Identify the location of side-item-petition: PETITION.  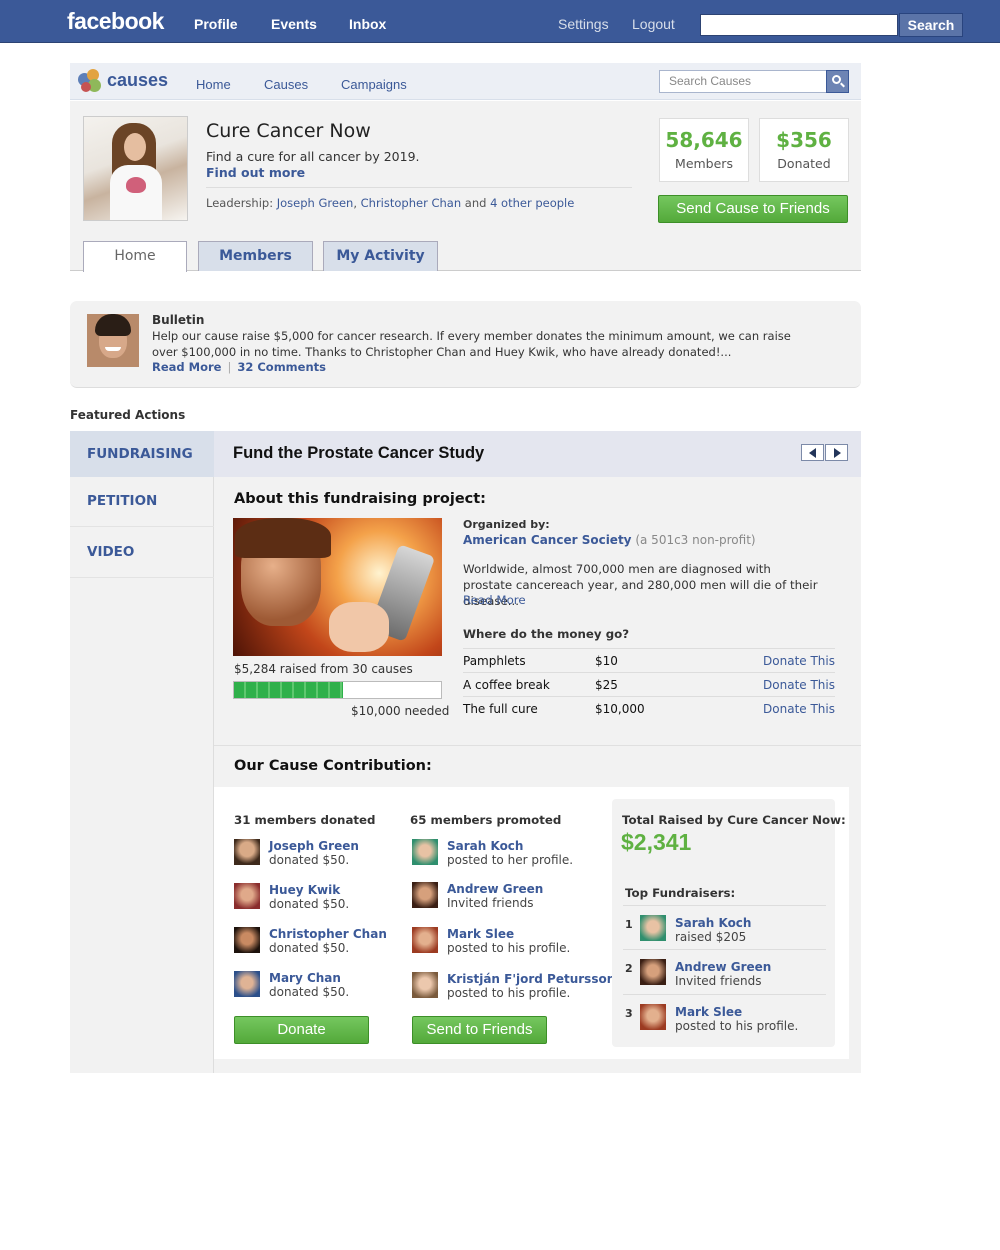
(142, 502).